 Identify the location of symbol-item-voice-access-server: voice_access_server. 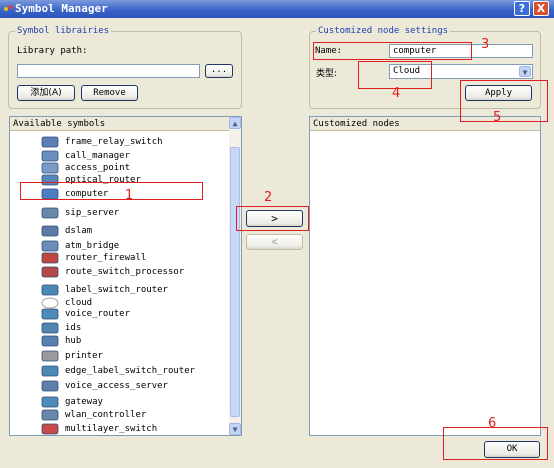
(104, 386).